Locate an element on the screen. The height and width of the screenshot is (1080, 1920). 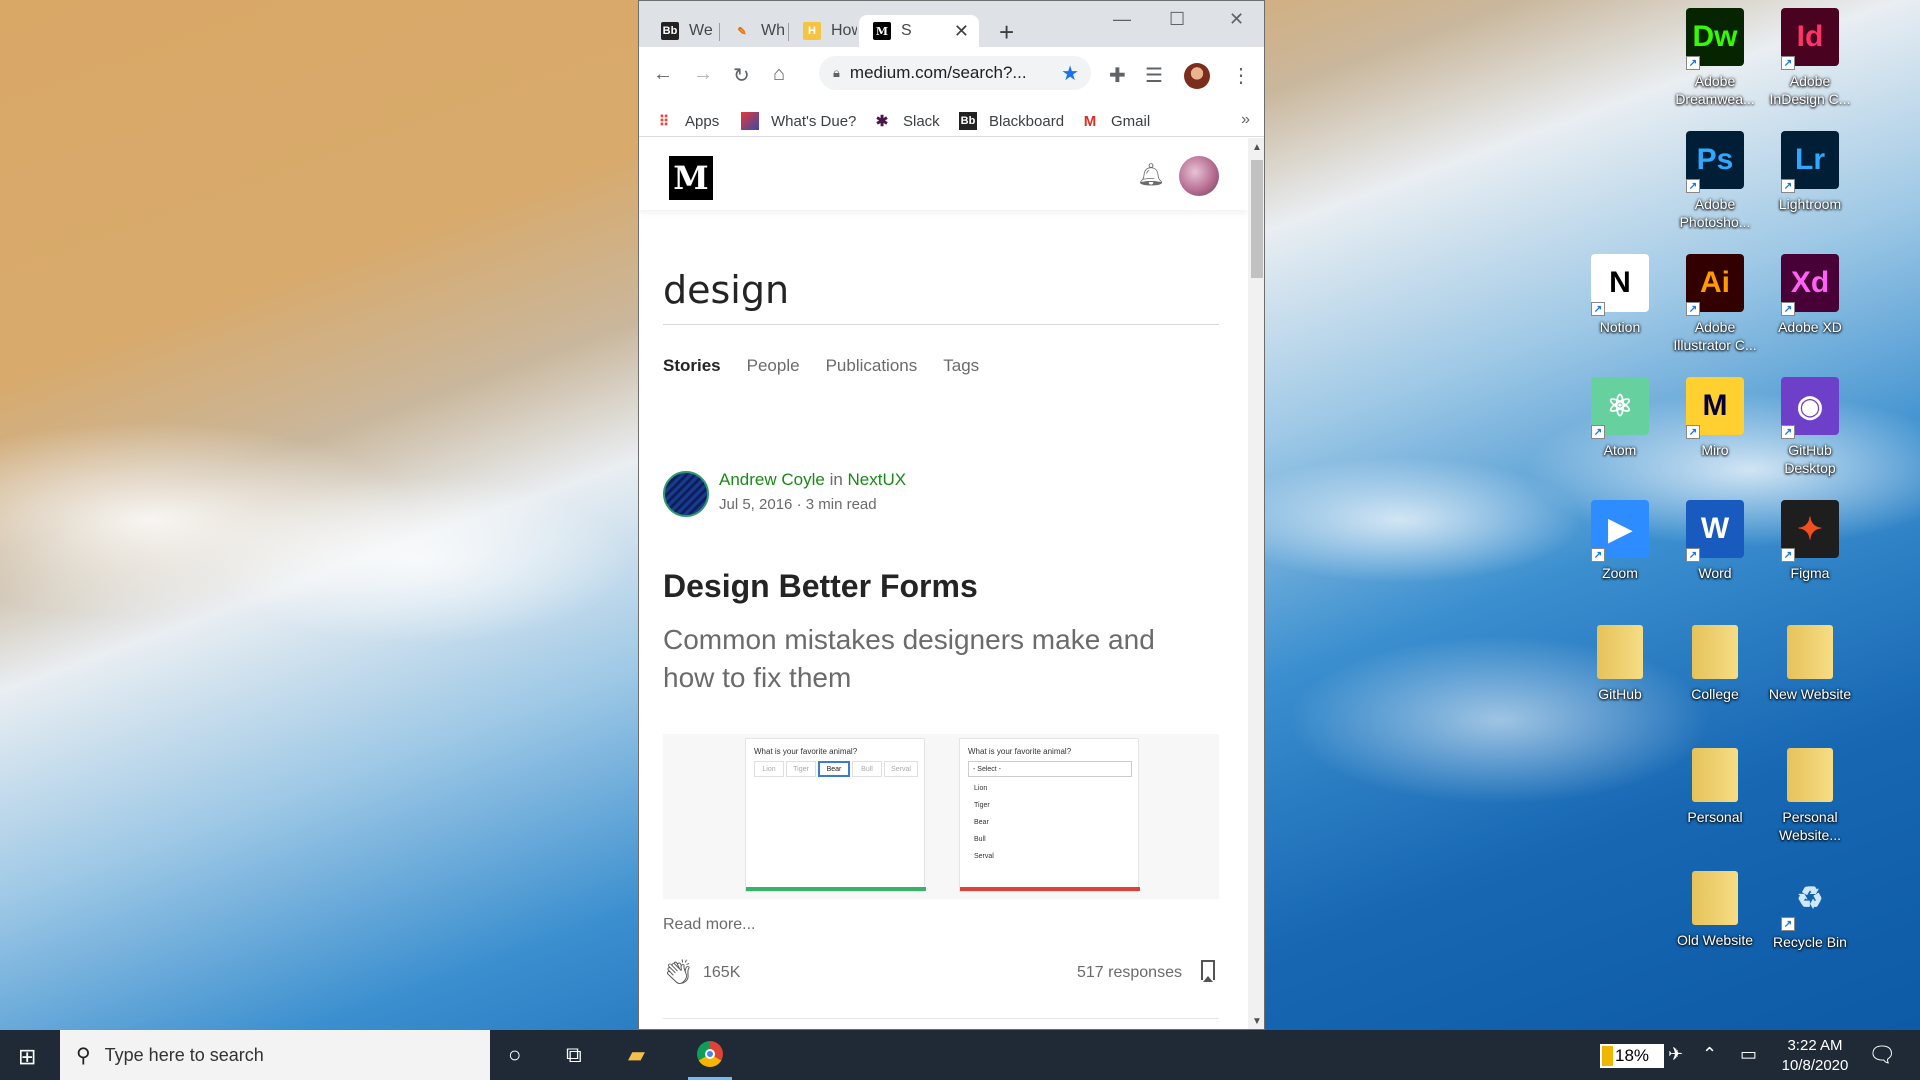
desktop-icon-github-desktop: ◉ ↗ GitHub Desktop is located at coordinates (1810, 427).